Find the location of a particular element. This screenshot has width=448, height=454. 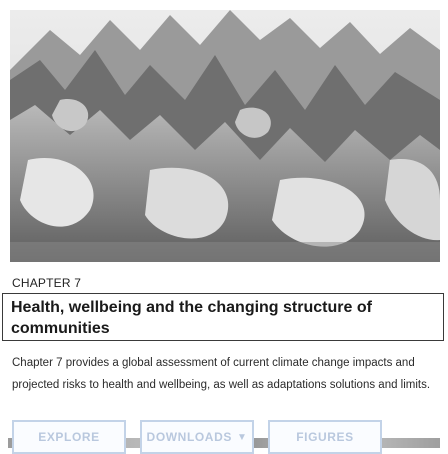

chapter-actions: EXPLORE DOWNLOADS ▼ FIGURES is located at coordinates (224, 437).